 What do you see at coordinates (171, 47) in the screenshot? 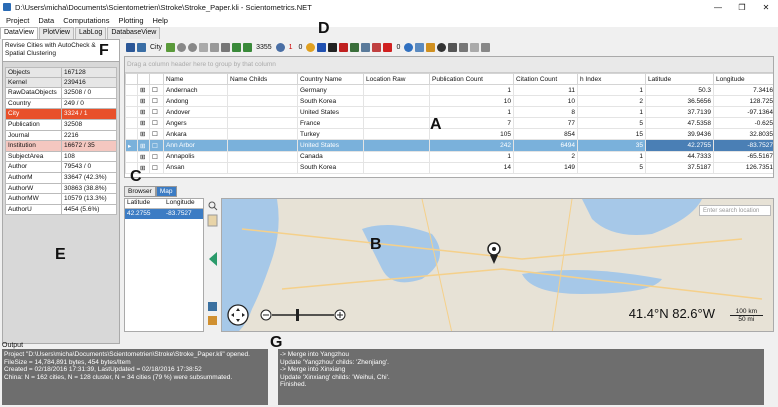
I see `filter-icon` at bounding box center [171, 47].